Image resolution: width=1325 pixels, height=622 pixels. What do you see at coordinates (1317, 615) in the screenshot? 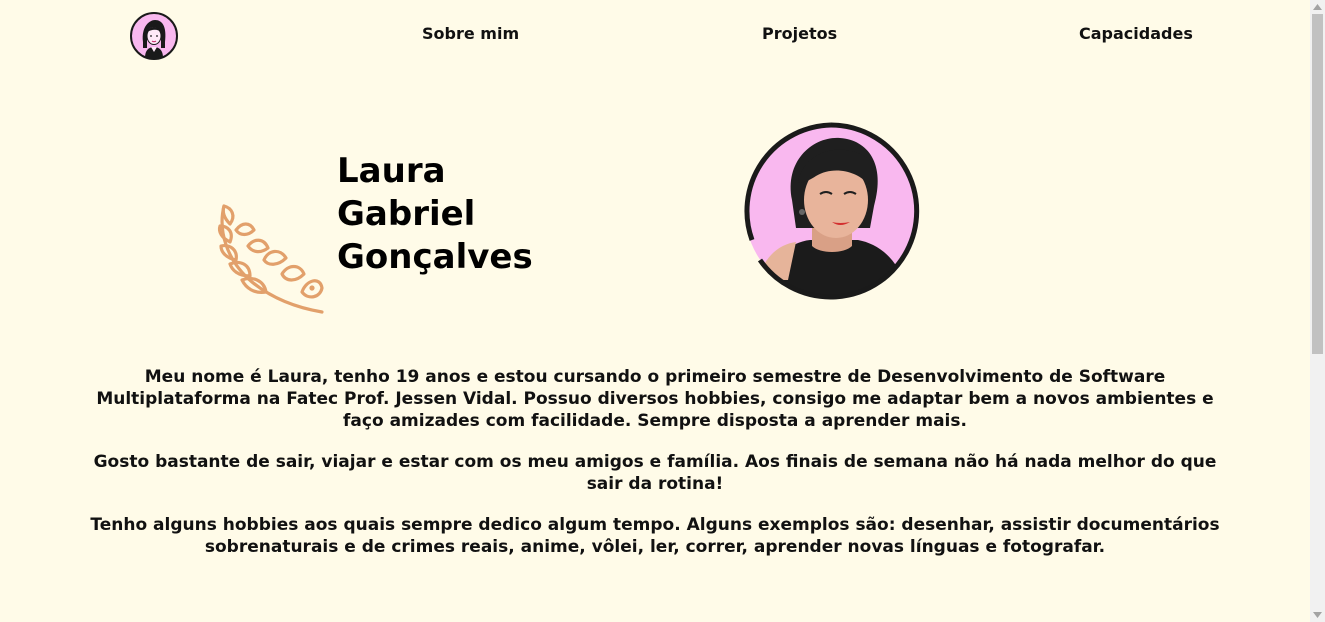
I see `scroll-down-arrow-icon` at bounding box center [1317, 615].